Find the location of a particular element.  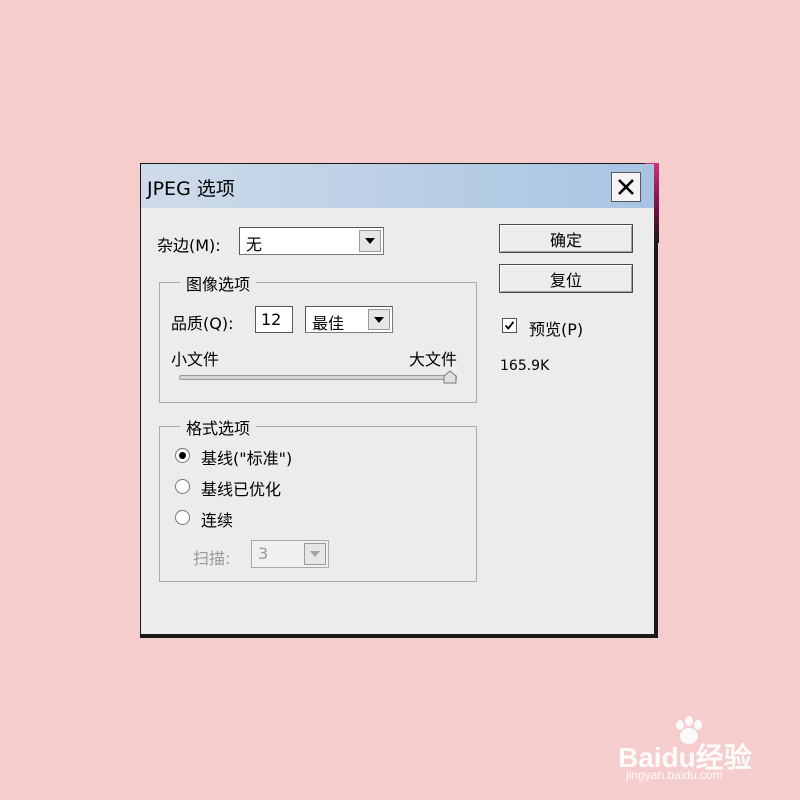

baseline-optimized-radio is located at coordinates (182, 486).